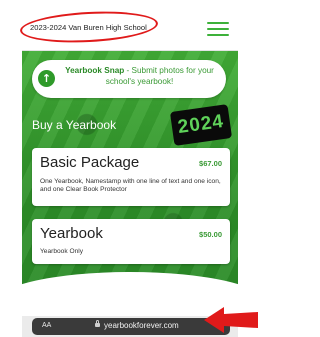 This screenshot has width=320, height=337. I want to click on snap-banner-bold: Yearbook Snap, so click(95, 70).